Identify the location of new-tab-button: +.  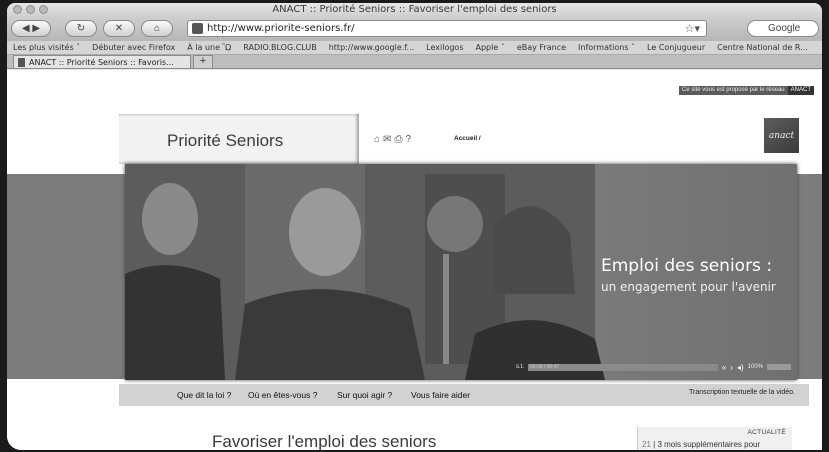
(203, 61).